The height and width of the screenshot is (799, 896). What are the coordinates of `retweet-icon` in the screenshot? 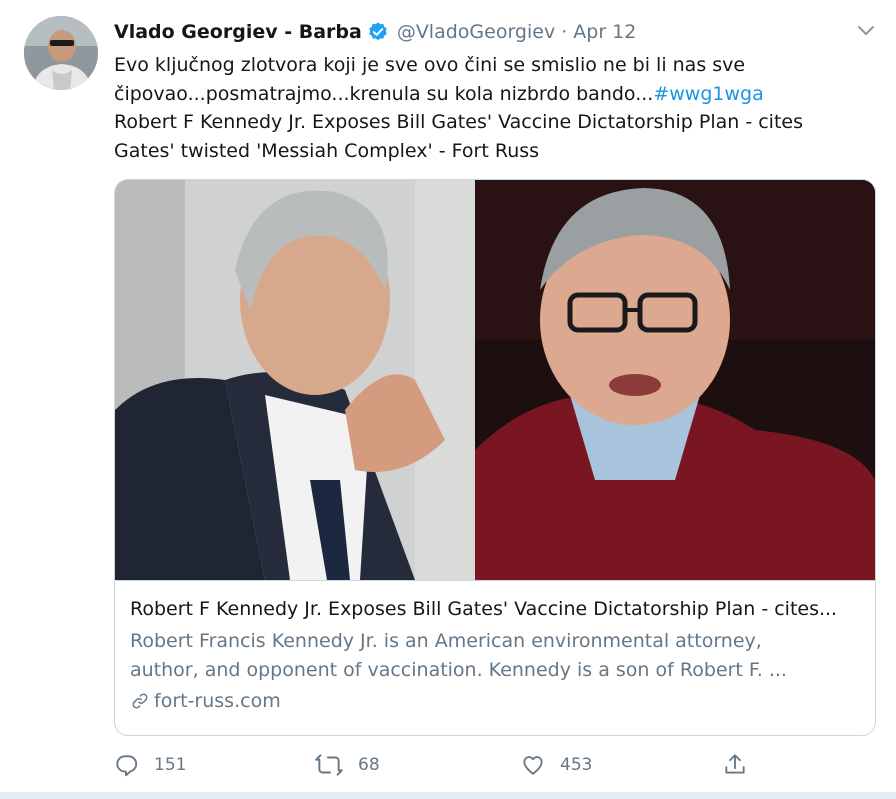 It's located at (329, 765).